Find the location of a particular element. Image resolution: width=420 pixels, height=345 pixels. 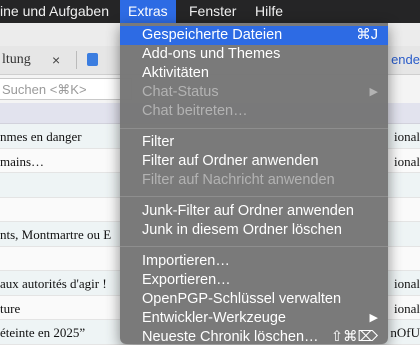

menu-bar: ine und Aufgaben Extras Fenster Hilfe is located at coordinates (210, 11).